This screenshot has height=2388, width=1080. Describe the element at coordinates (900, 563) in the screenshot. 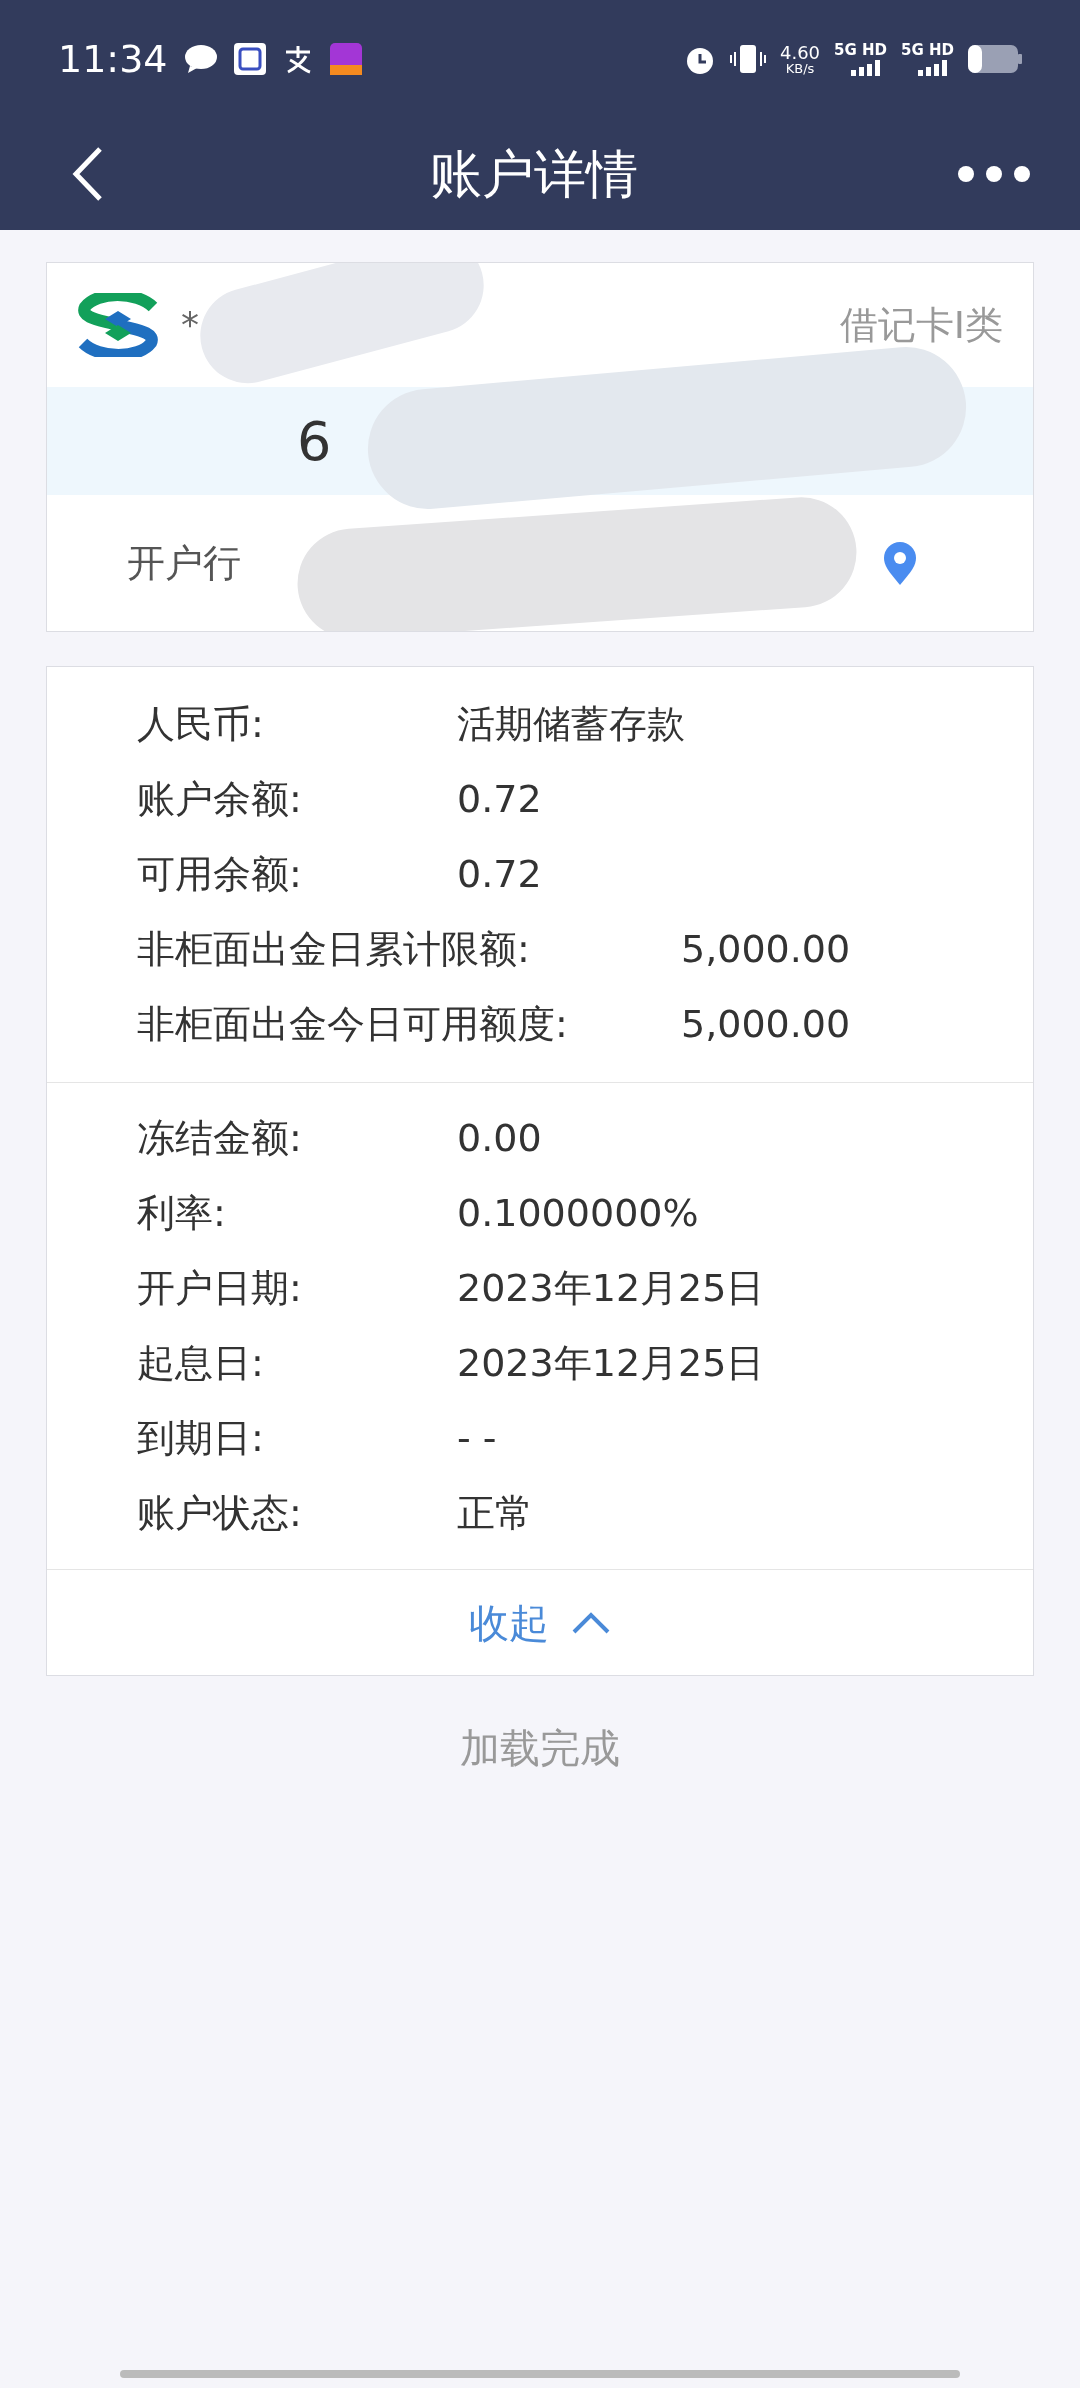

I see `location-pin-icon` at that location.